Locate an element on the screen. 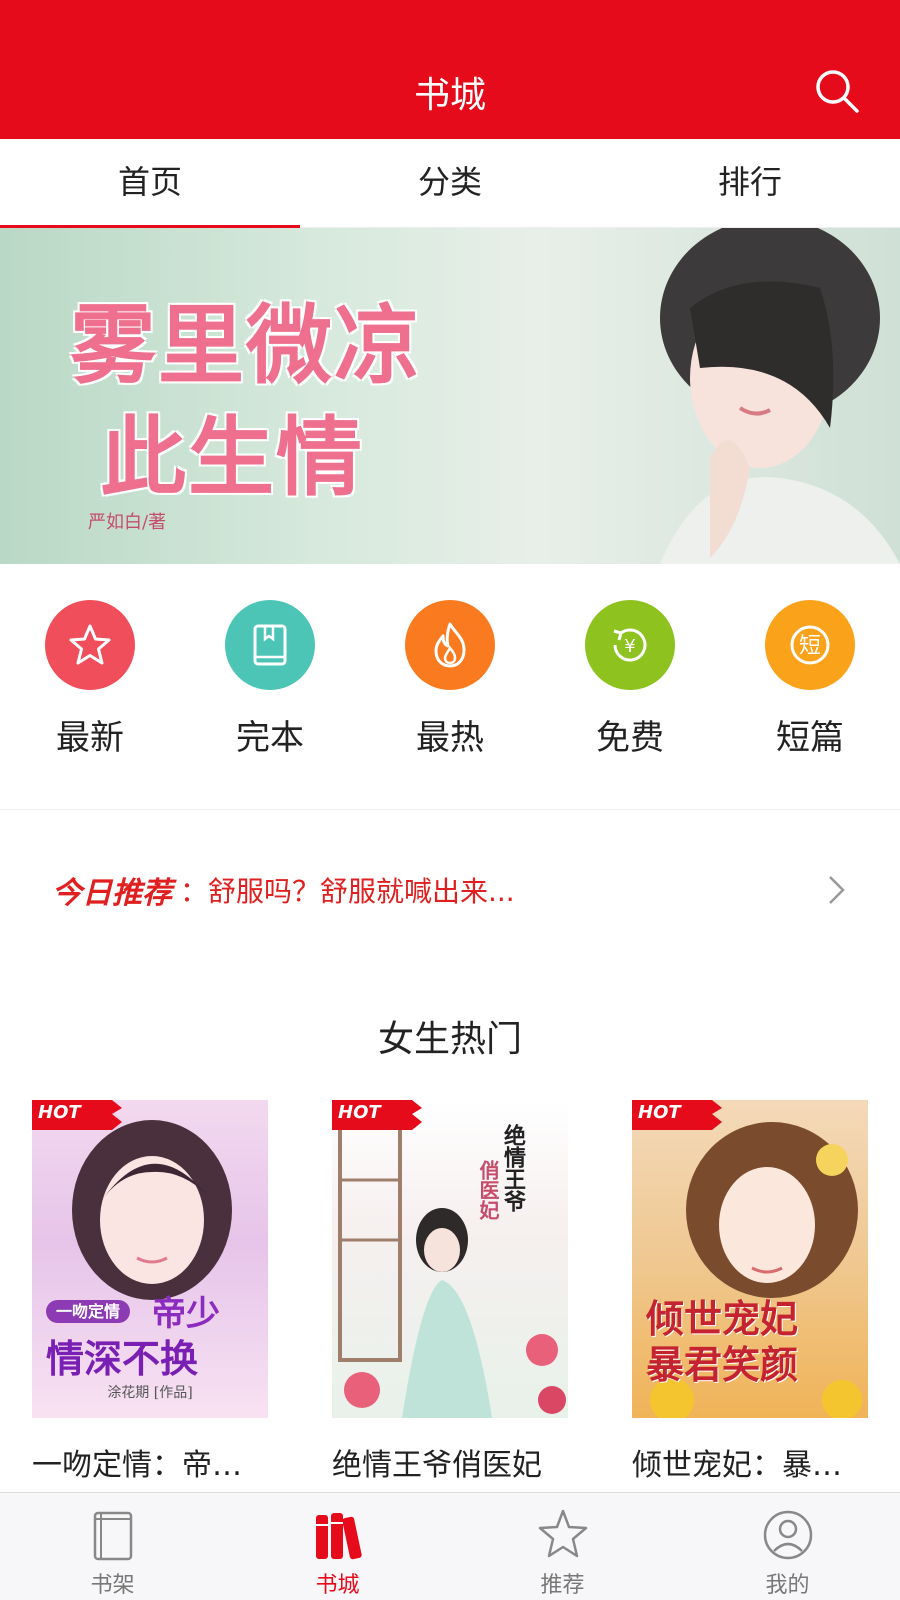  search-icon is located at coordinates (837, 91).